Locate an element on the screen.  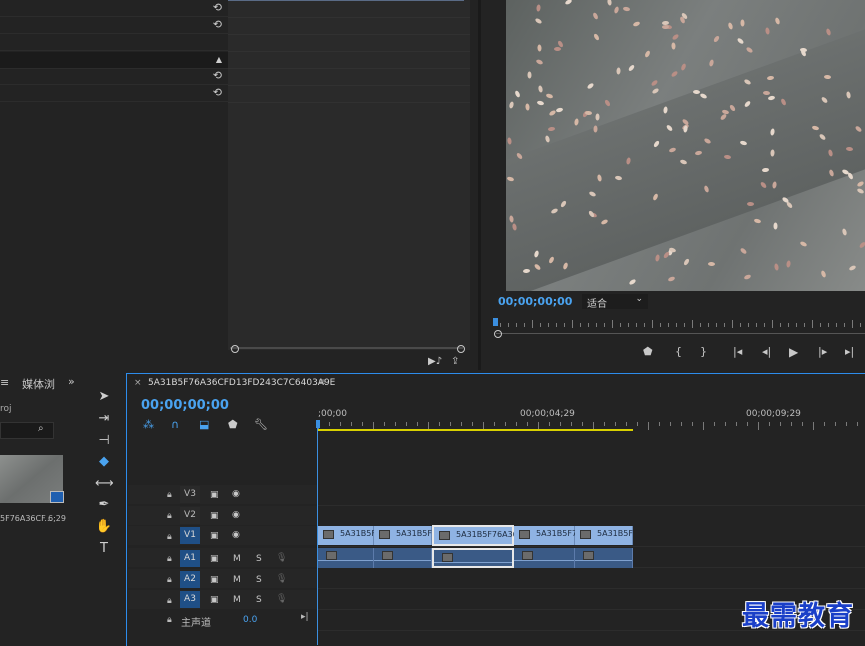
fit-dropdown: 适合 ⌄ is located at coordinates (615, 302).